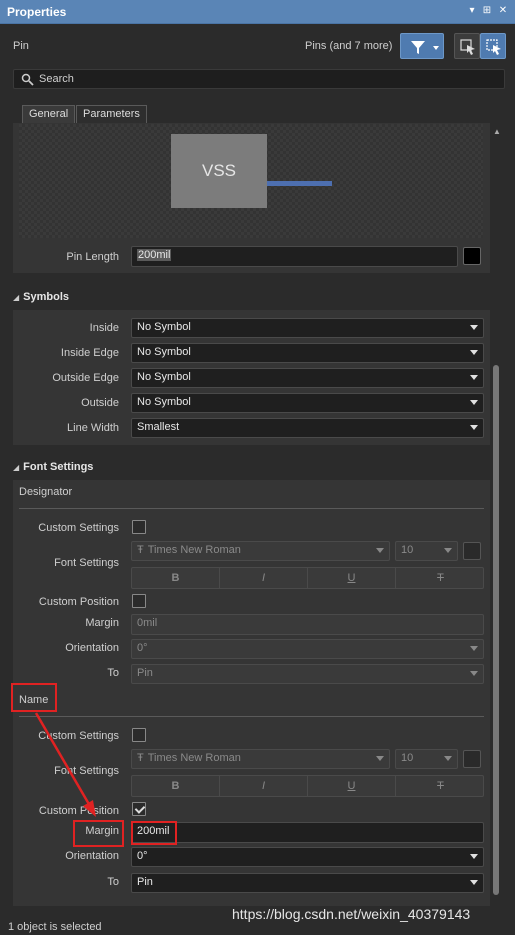 This screenshot has width=515, height=935. Describe the element at coordinates (351, 914) in the screenshot. I see `watermark-text: https://blog.csdn.net/weixin_40379143` at that location.